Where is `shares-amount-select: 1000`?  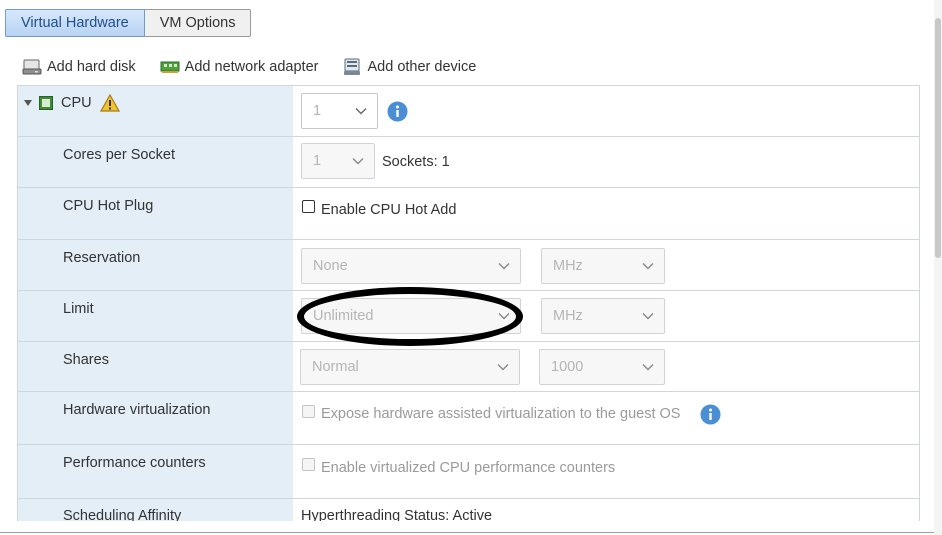 shares-amount-select: 1000 is located at coordinates (602, 367).